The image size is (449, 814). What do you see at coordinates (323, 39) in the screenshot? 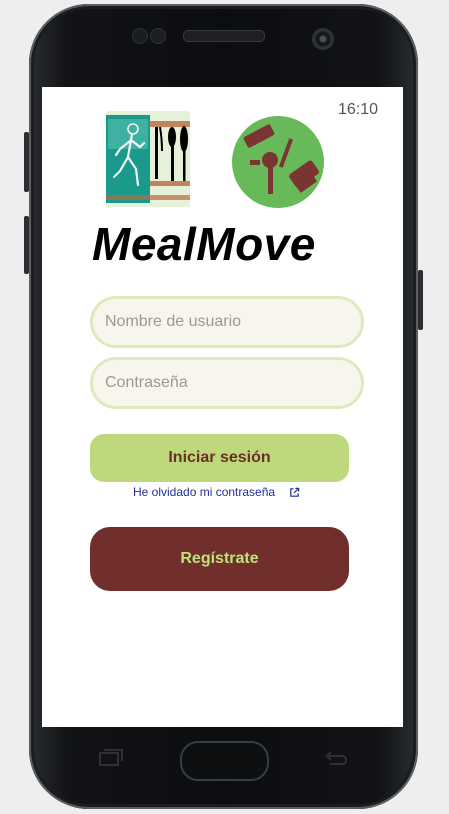
I see `front-camera` at bounding box center [323, 39].